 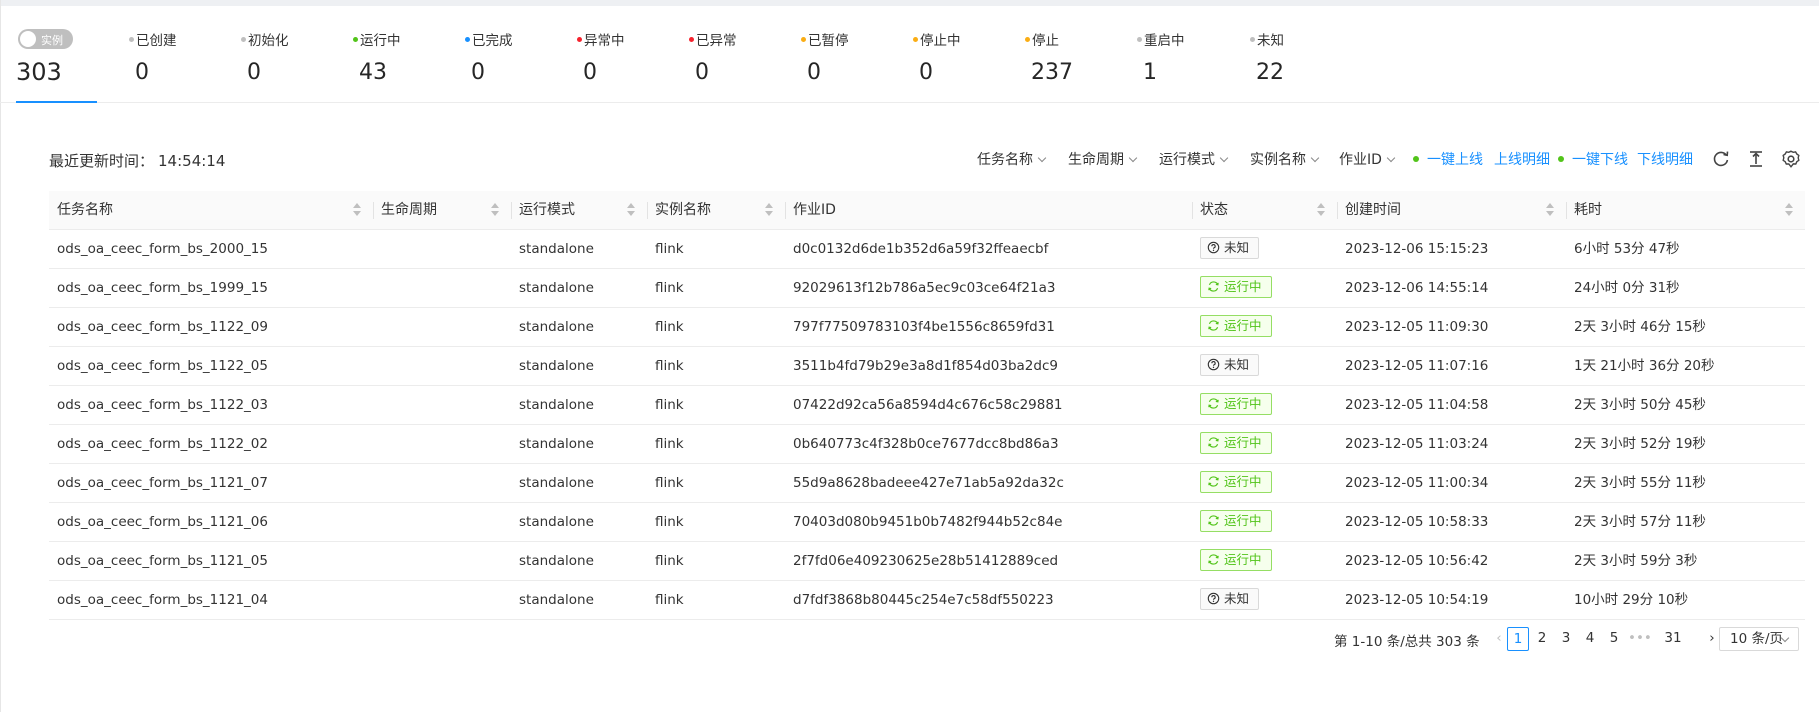 I want to click on filter-task-name: 任务名称, so click(x=1012, y=159).